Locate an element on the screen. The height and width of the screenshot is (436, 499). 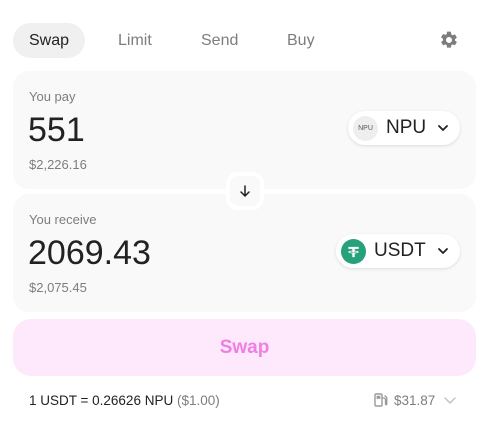
gas-pump-icon is located at coordinates (381, 400).